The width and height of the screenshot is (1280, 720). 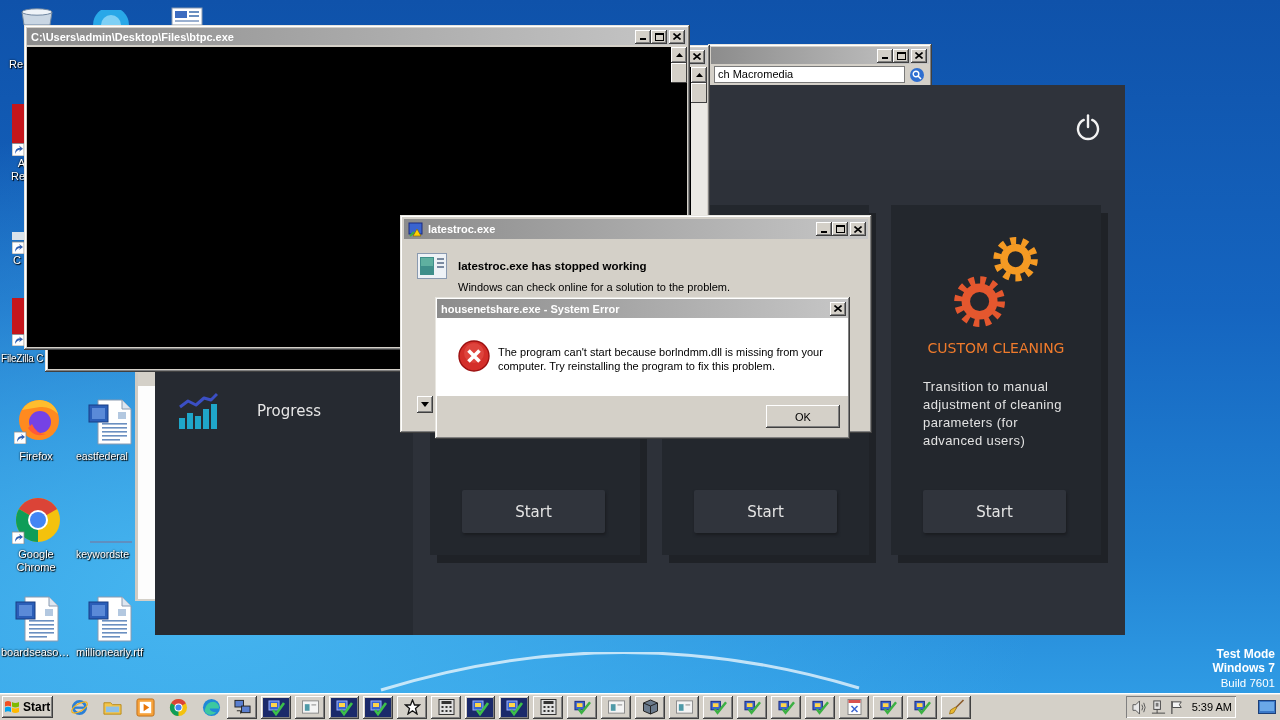 I want to click on dialog-text: Windows can check online for a solution to the problem., so click(x=594, y=287).